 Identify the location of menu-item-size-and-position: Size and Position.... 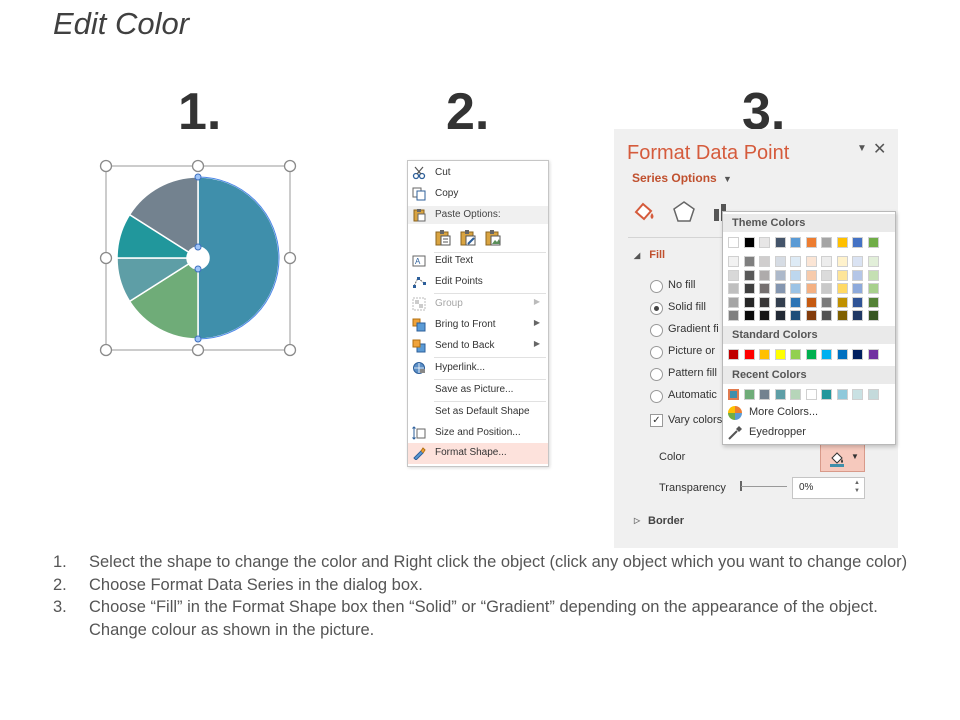
(478, 433).